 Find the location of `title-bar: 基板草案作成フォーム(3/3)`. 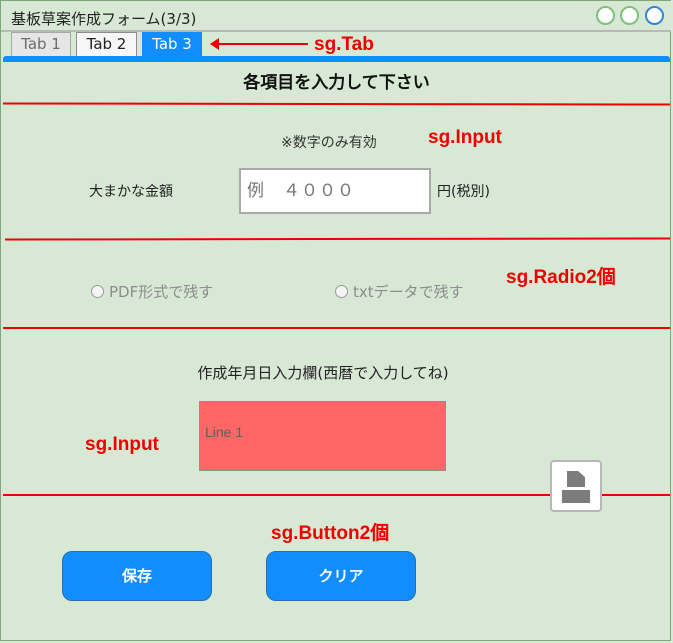

title-bar: 基板草案作成フォーム(3/3) is located at coordinates (336, 16).